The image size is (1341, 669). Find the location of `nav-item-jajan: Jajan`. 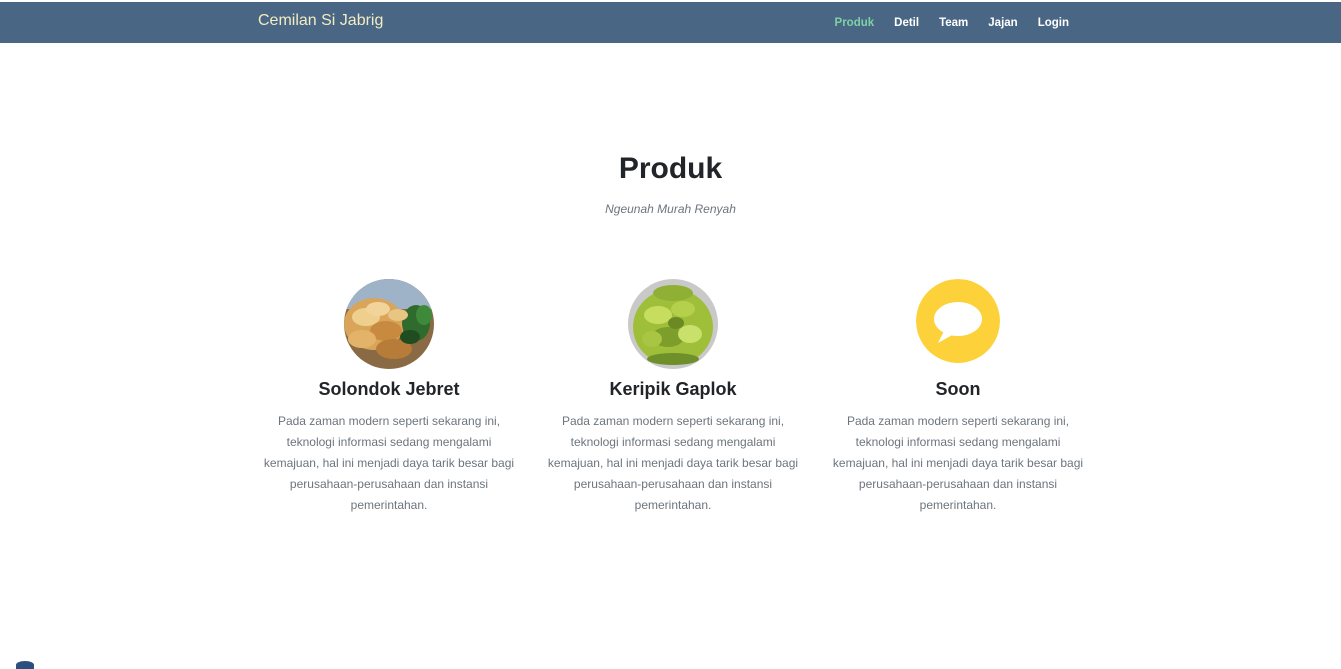

nav-item-jajan: Jajan is located at coordinates (1002, 23).